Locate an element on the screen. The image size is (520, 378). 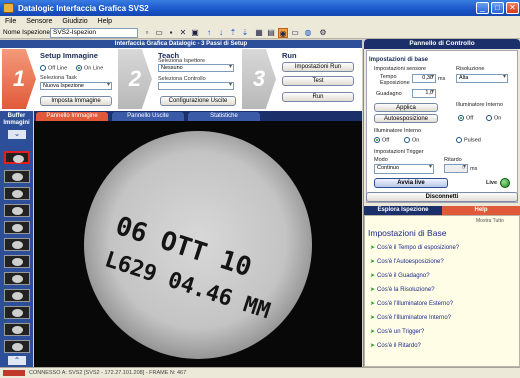
gain-label: Guadagno is located at coordinates (389, 94).